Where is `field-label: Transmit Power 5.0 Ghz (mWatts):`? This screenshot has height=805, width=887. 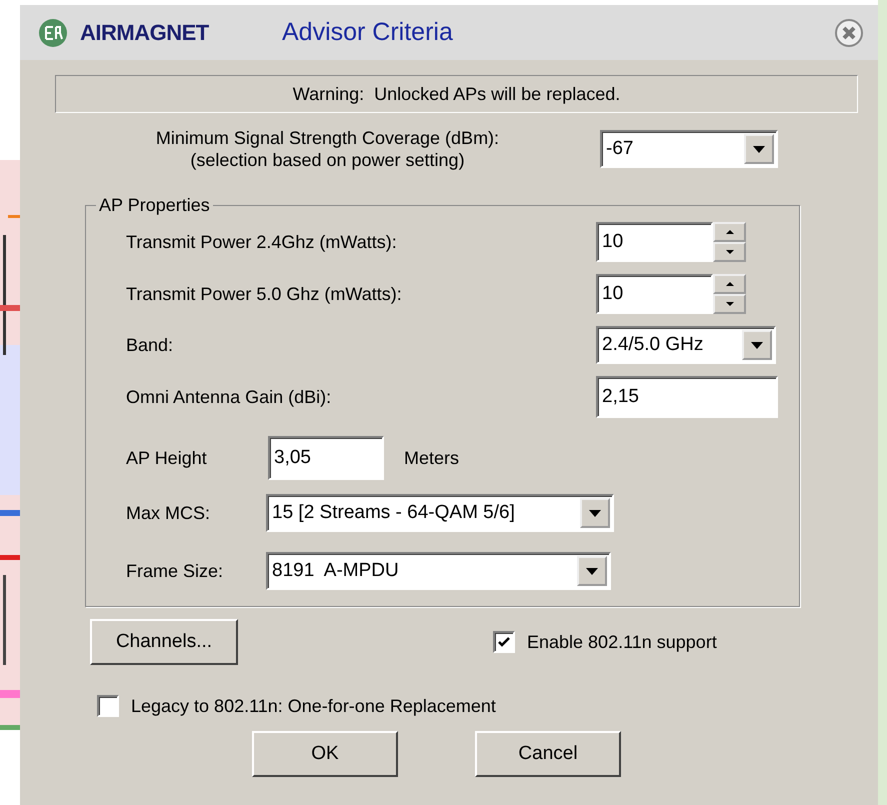
field-label: Transmit Power 5.0 Ghz (mWatts): is located at coordinates (264, 294).